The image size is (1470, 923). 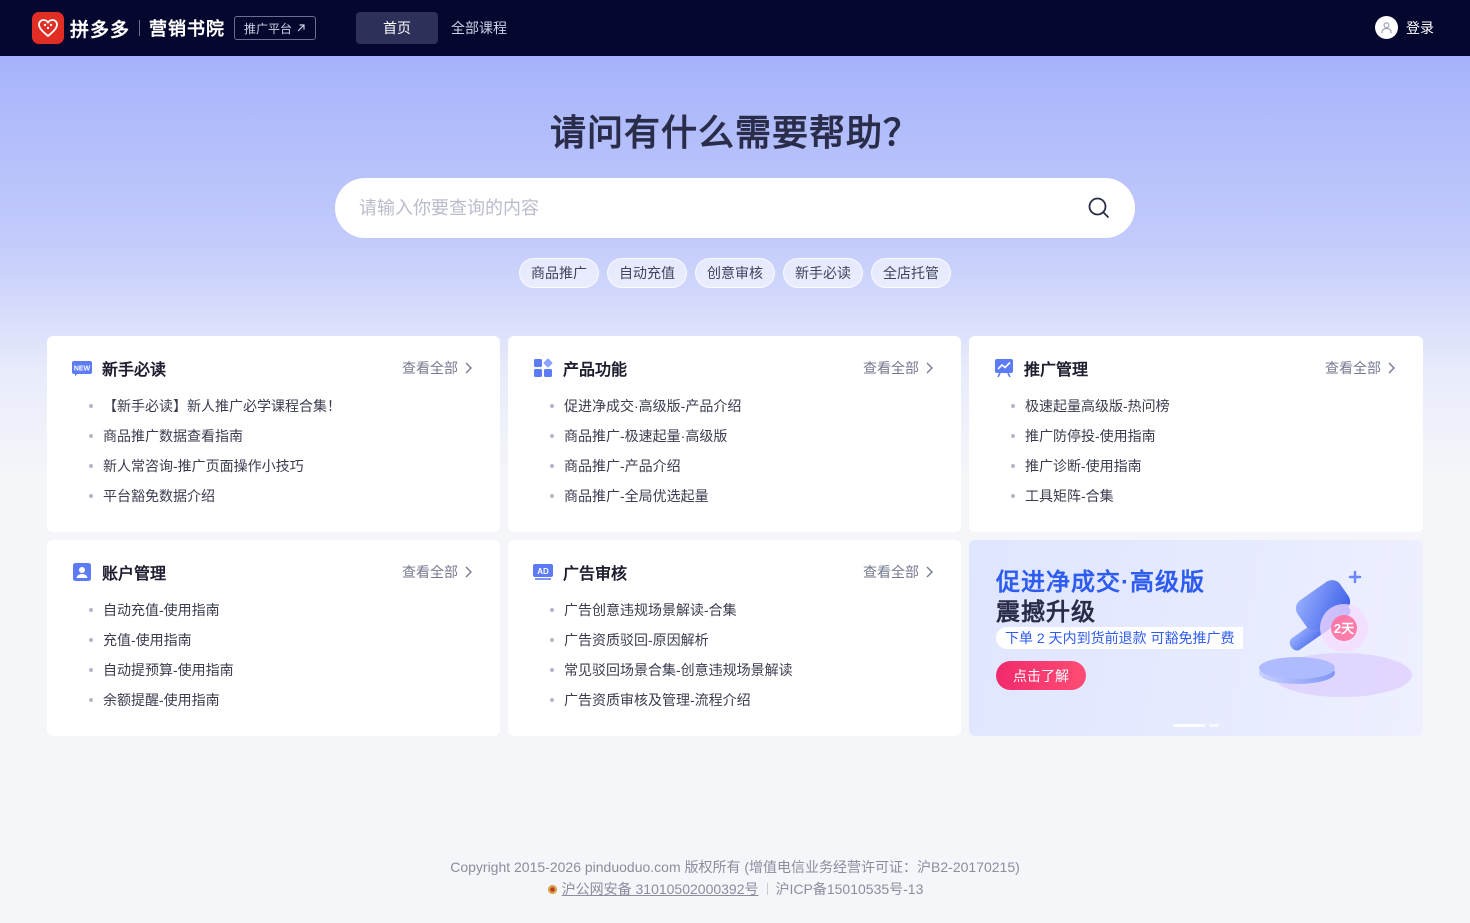 I want to click on carousel-dot, so click(x=1214, y=725).